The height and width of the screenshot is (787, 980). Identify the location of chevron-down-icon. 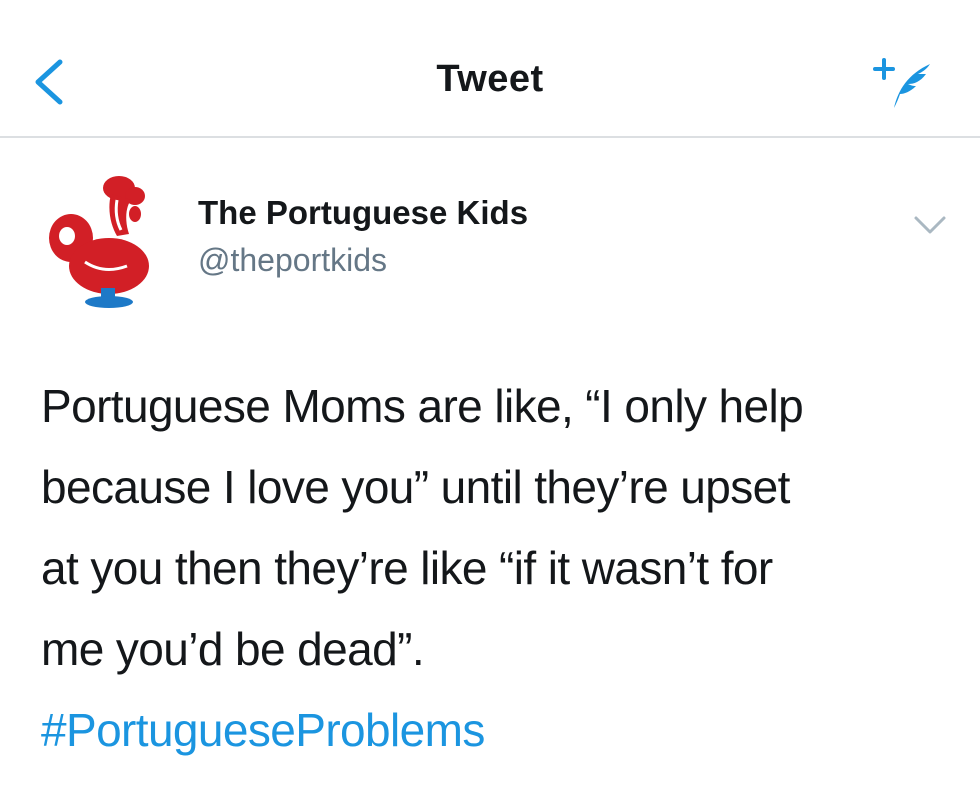
(930, 225).